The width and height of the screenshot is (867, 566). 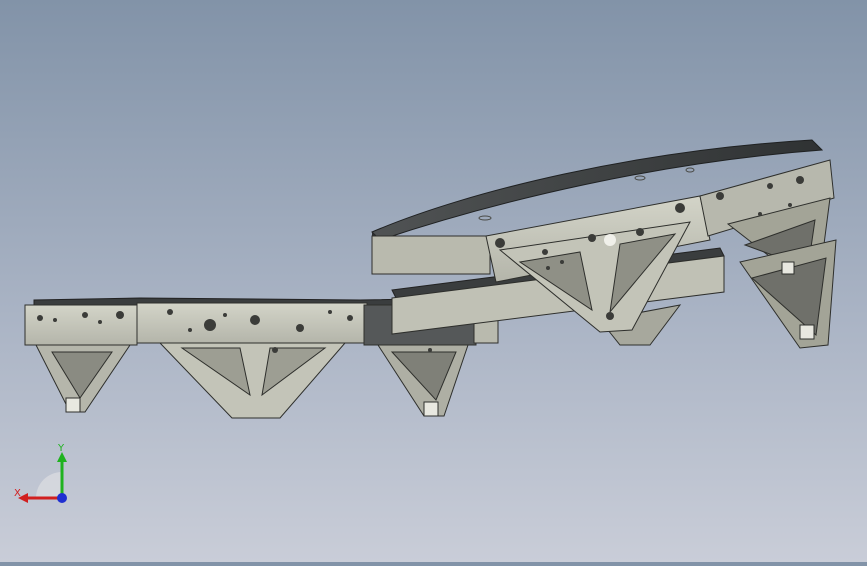 I want to click on axis-triad: Y X, so click(x=47, y=475).